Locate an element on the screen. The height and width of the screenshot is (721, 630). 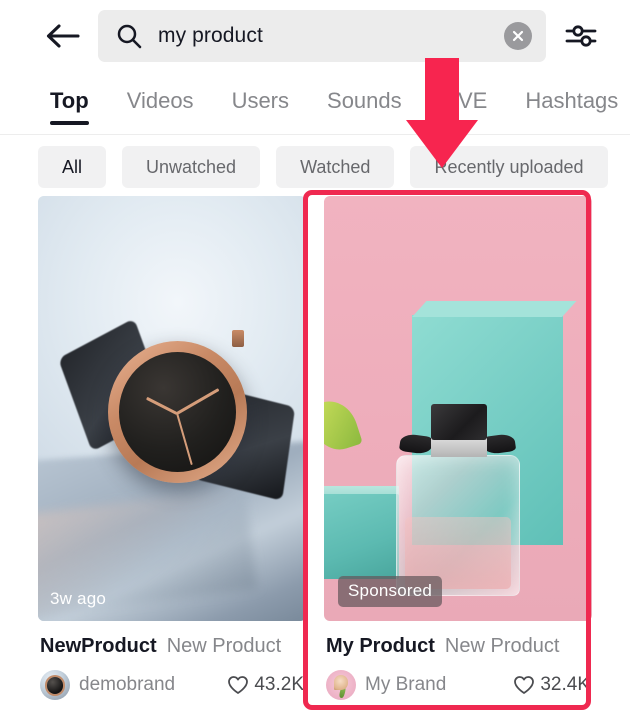
chip-watched: Watched is located at coordinates (335, 167).